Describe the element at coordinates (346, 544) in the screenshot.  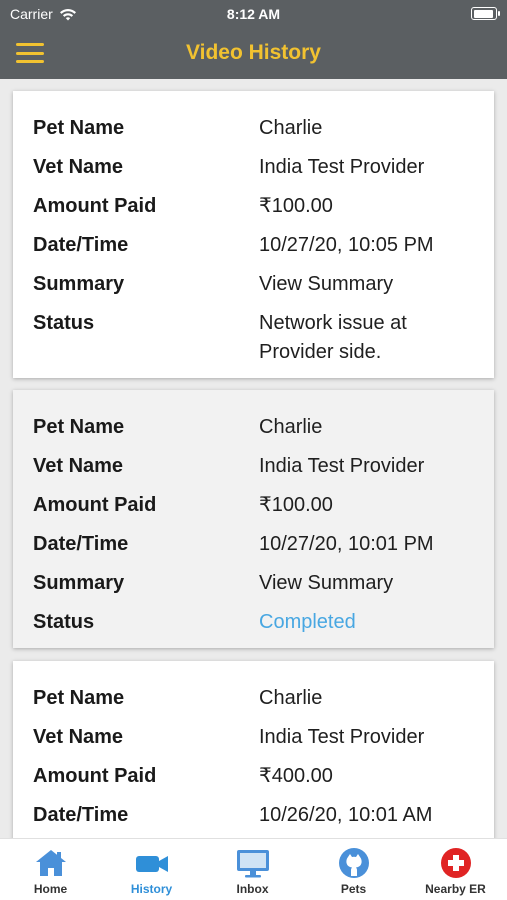
I see `date-time-value: 10/27/20, 10:01 PM` at that location.